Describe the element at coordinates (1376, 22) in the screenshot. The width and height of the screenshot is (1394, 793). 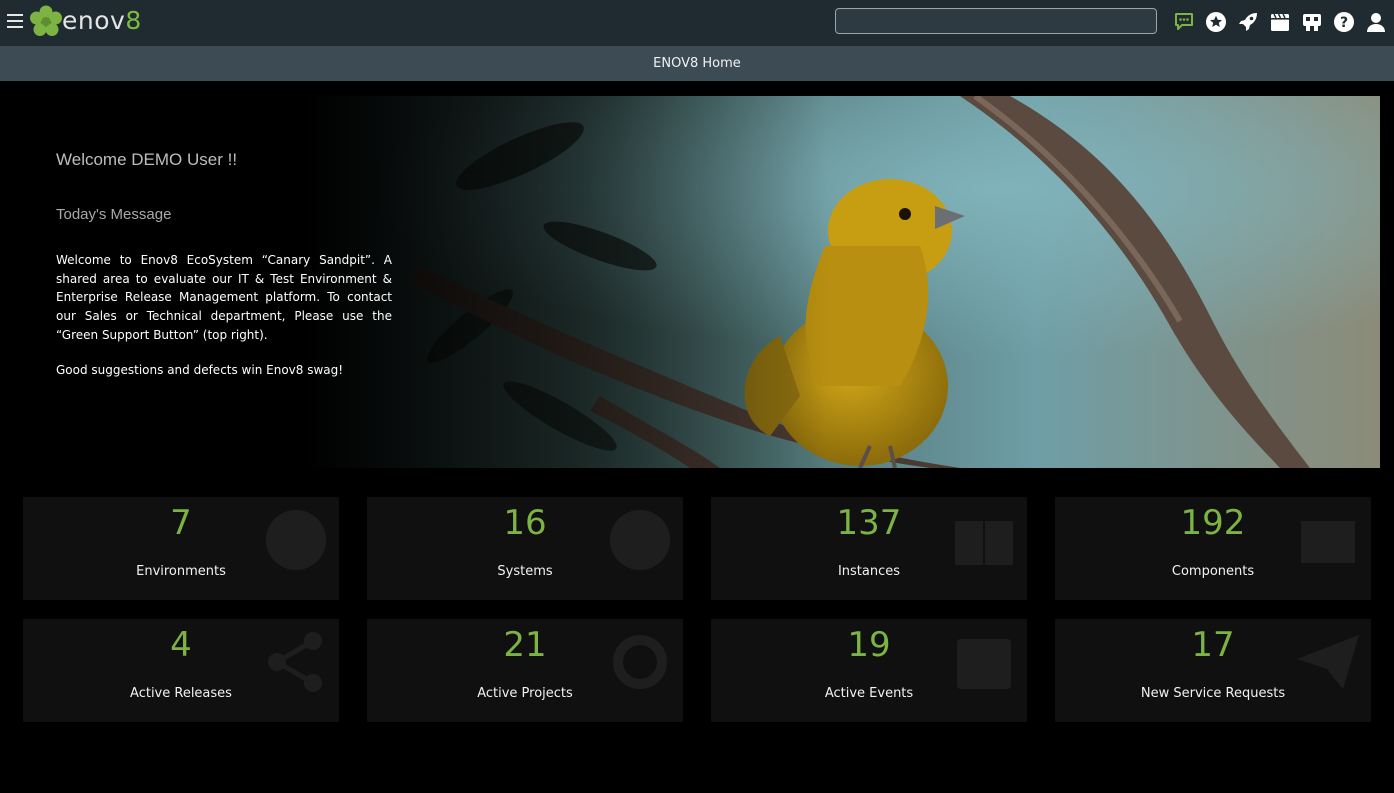
I see `user-icon` at that location.